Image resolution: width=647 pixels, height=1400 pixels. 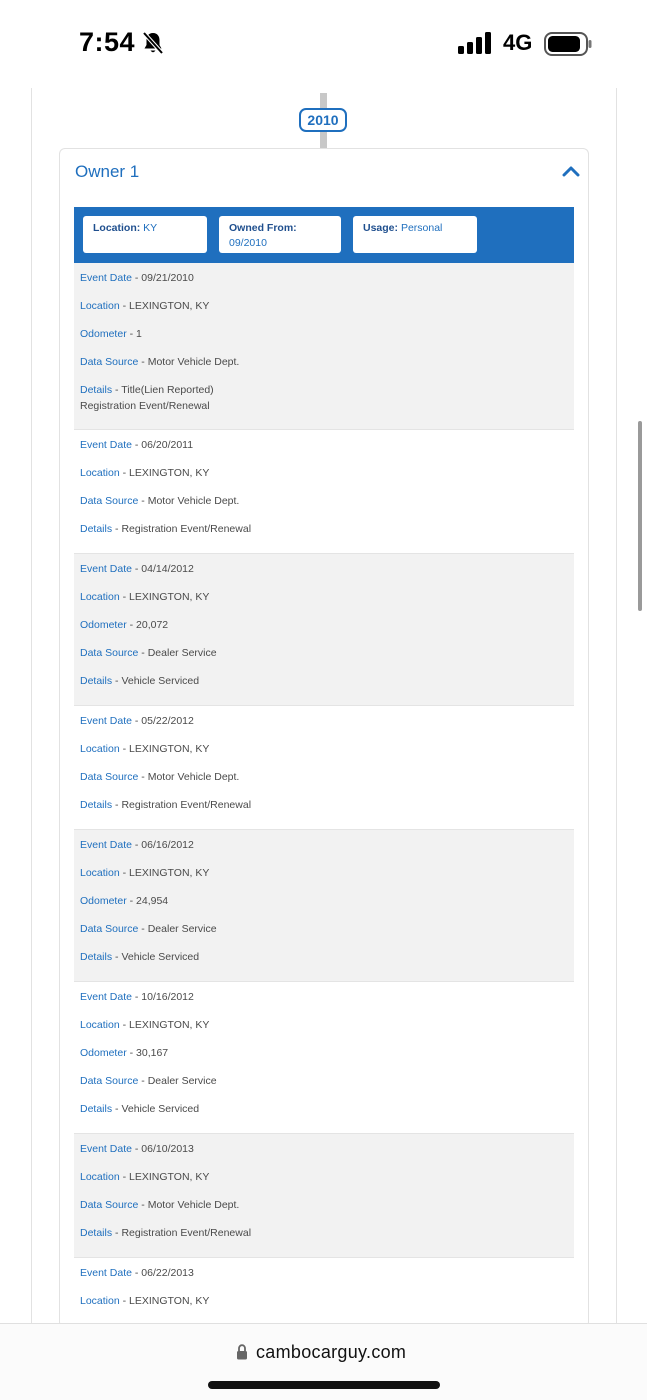 What do you see at coordinates (474, 43) in the screenshot?
I see `signal-icon` at bounding box center [474, 43].